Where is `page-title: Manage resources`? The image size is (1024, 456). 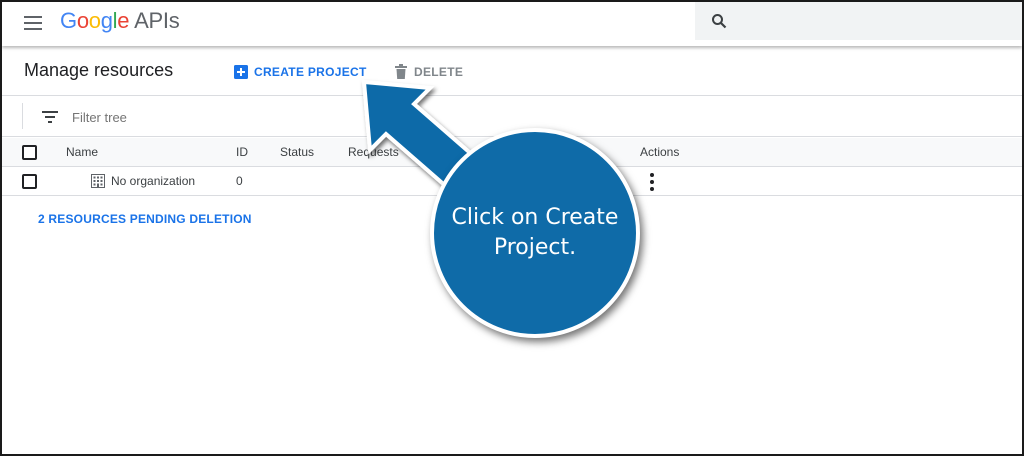
page-title: Manage resources is located at coordinates (99, 70).